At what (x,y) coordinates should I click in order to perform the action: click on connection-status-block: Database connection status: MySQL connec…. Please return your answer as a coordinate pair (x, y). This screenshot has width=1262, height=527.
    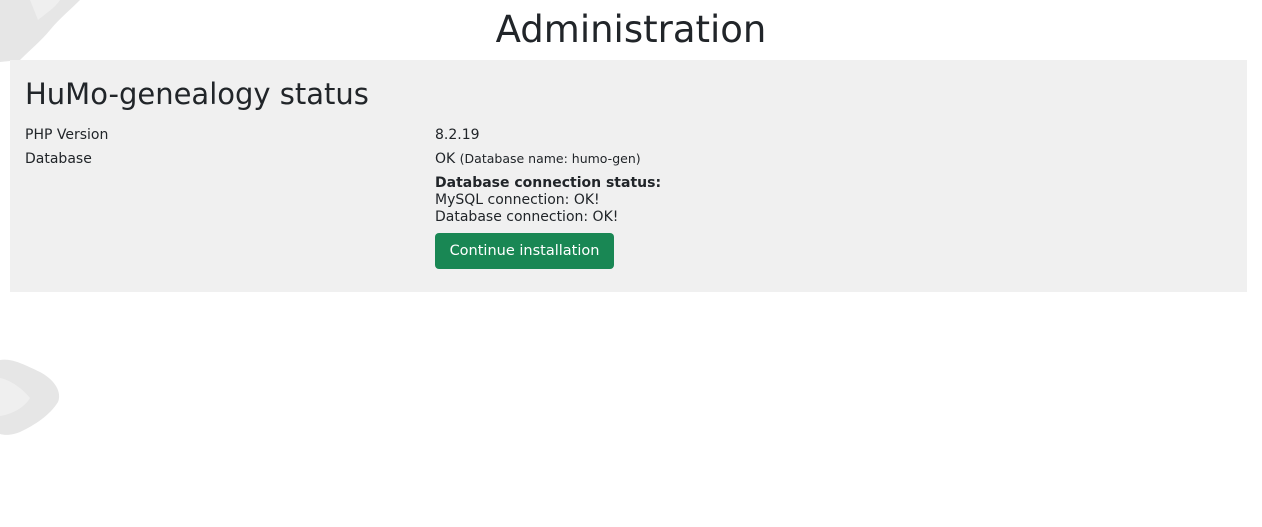
    Looking at the image, I should click on (548, 200).